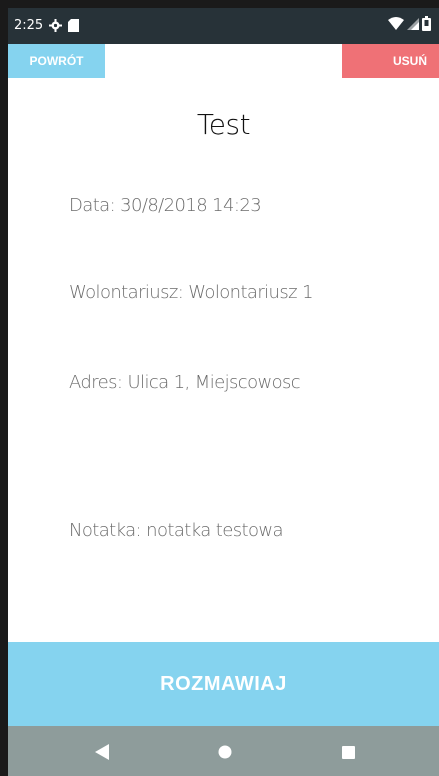 The image size is (439, 776). I want to click on nav-recents-button, so click(348, 752).